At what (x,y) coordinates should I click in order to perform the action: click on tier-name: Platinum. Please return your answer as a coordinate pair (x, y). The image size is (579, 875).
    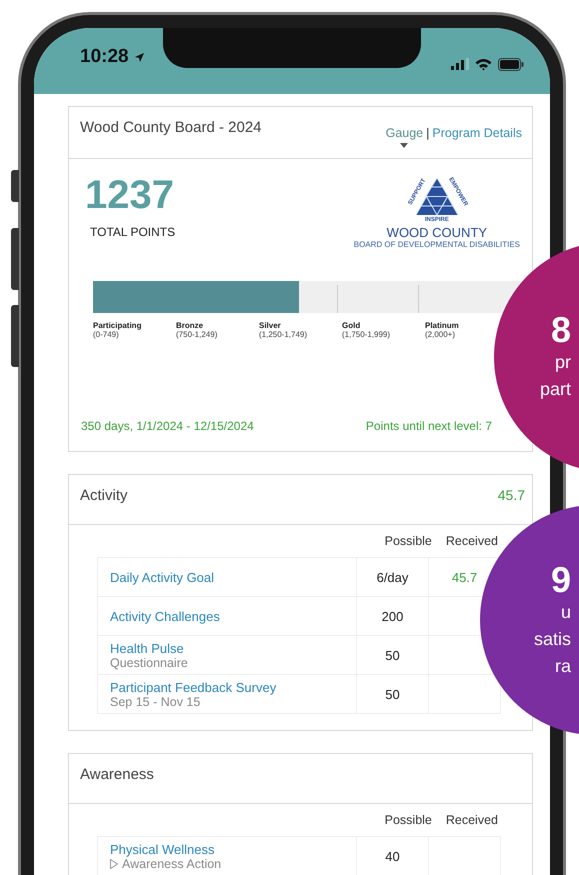
    Looking at the image, I should click on (442, 325).